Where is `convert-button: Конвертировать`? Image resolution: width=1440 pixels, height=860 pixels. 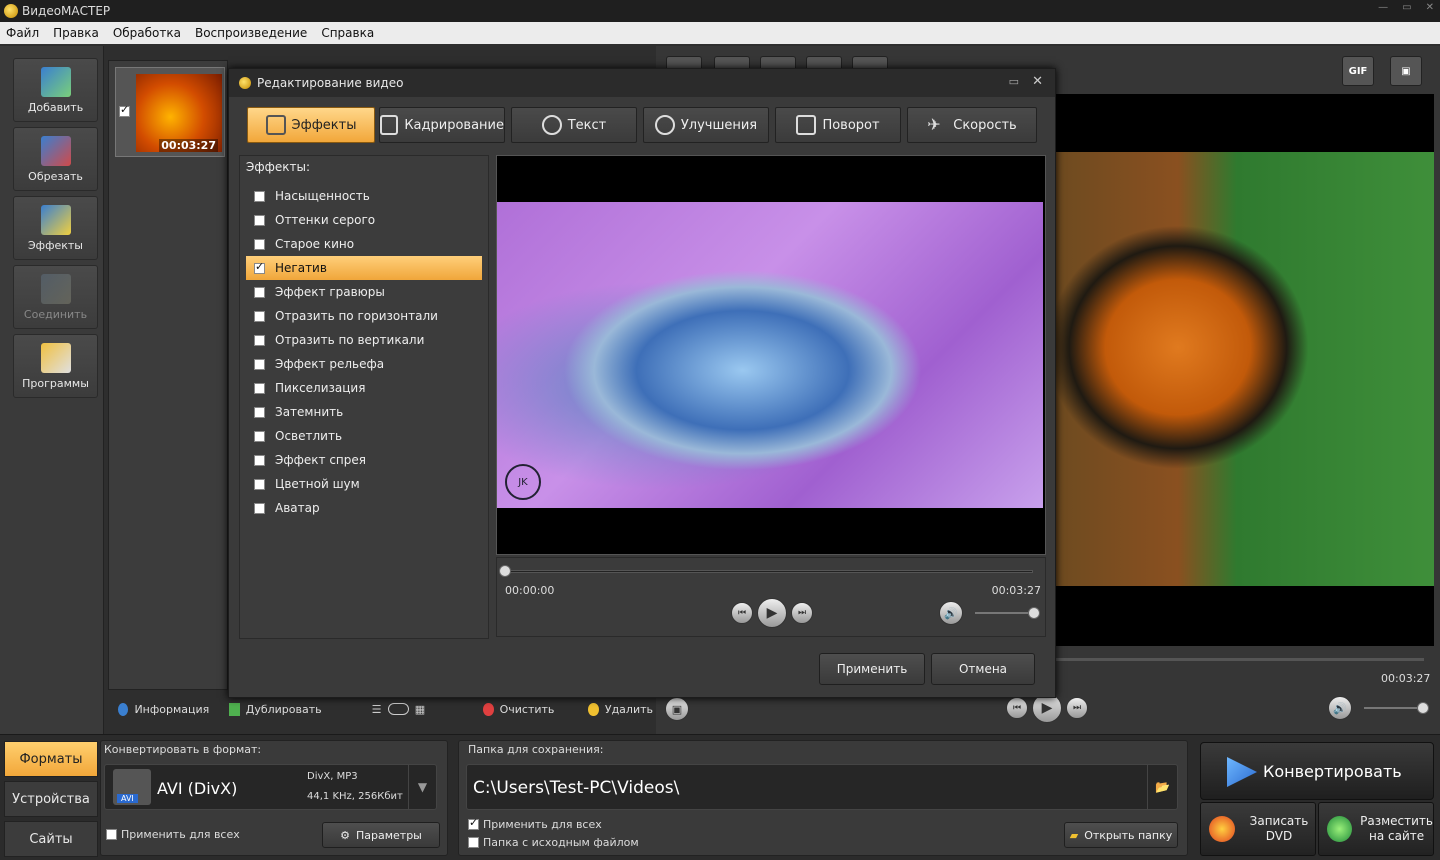
convert-button: Конвертировать is located at coordinates (1317, 771).